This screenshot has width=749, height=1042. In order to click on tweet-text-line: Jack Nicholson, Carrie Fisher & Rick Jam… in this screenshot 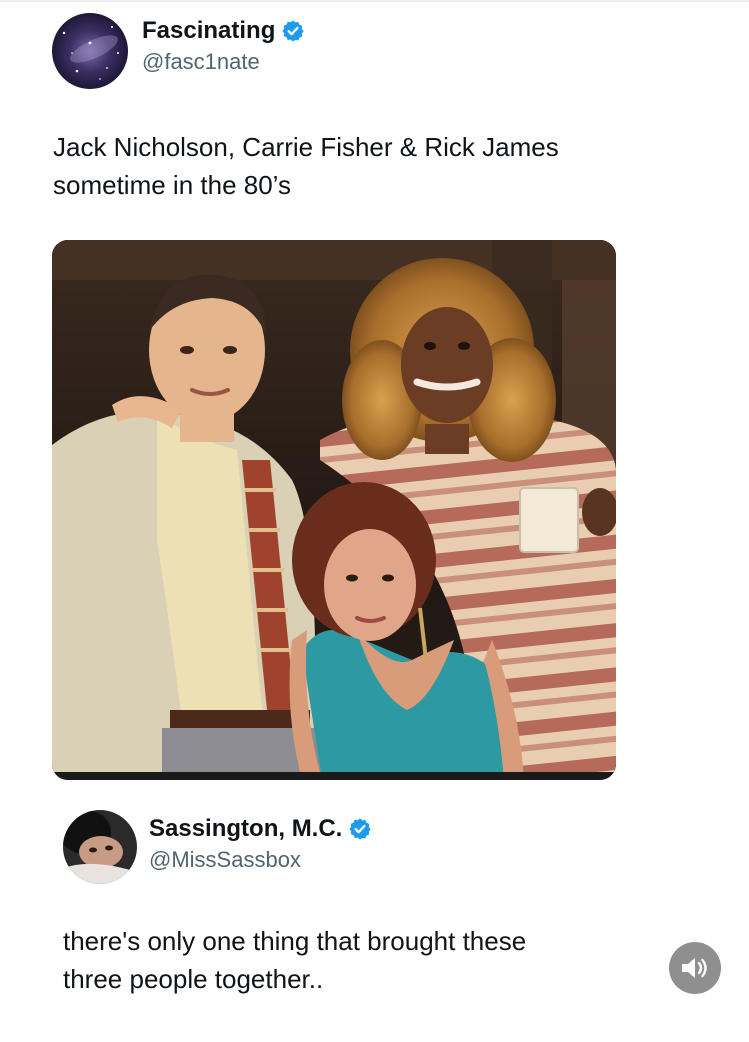, I will do `click(306, 147)`.